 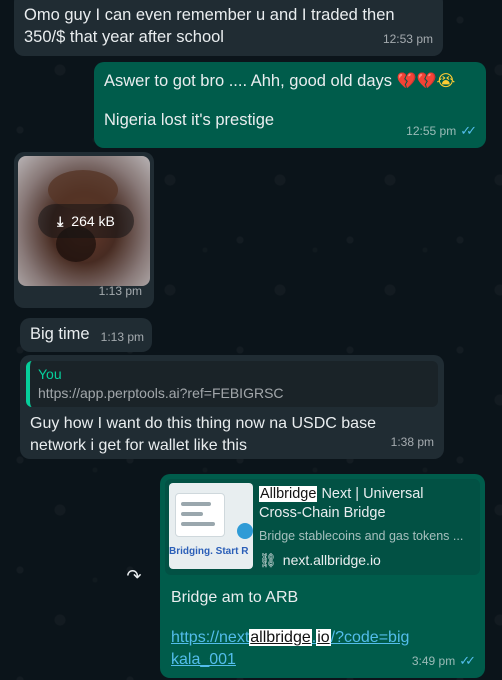 I want to click on message-time: 12:53 pm, so click(x=407, y=39).